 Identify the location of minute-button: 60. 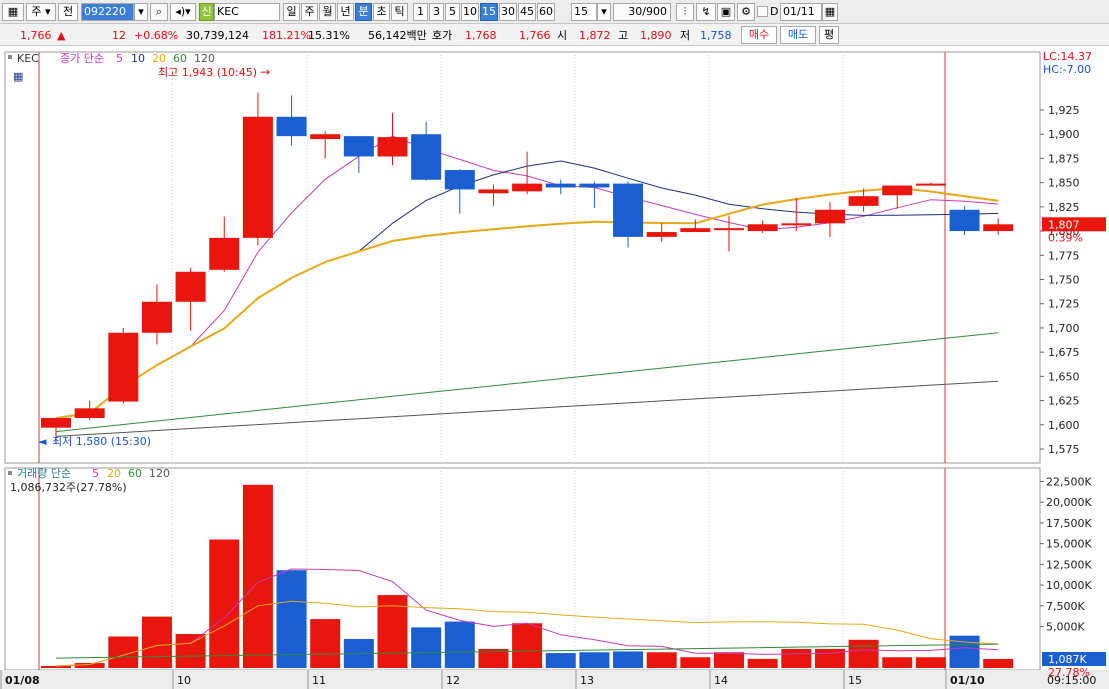
(546, 12).